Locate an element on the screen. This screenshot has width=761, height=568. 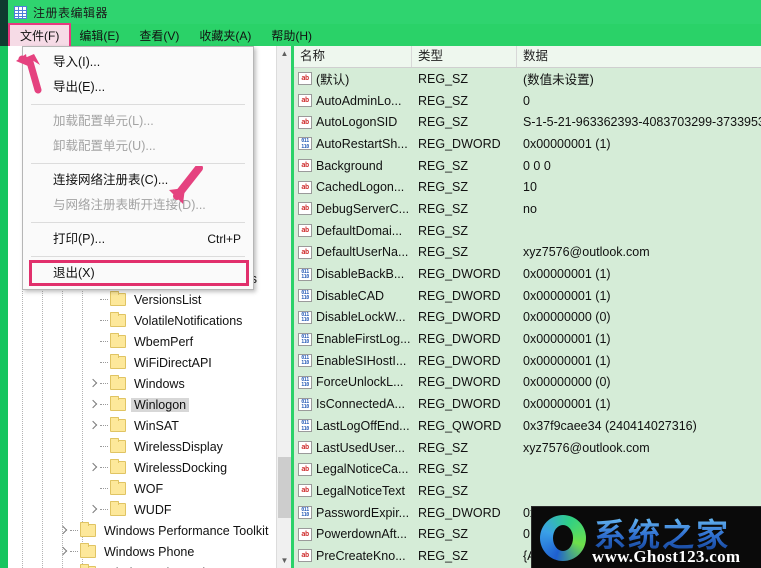
tree-item: WUDF is located at coordinates (142, 509).